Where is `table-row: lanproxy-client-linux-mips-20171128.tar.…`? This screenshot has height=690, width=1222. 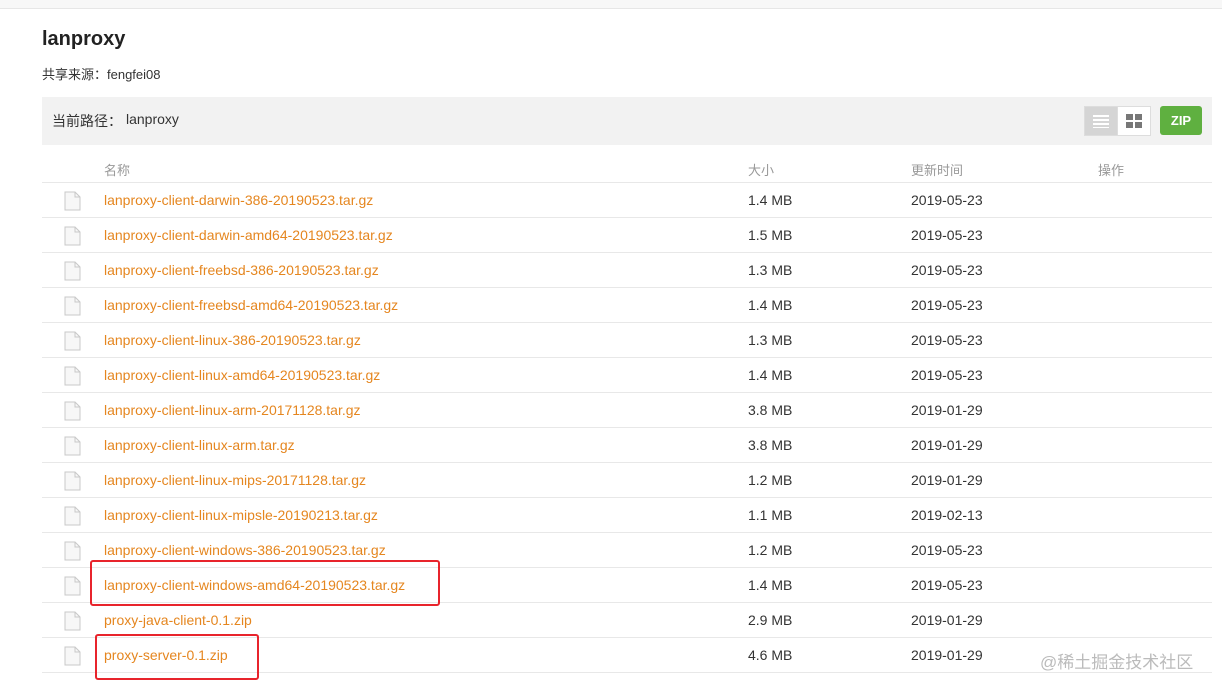 table-row: lanproxy-client-linux-mips-20171128.tar.… is located at coordinates (627, 480).